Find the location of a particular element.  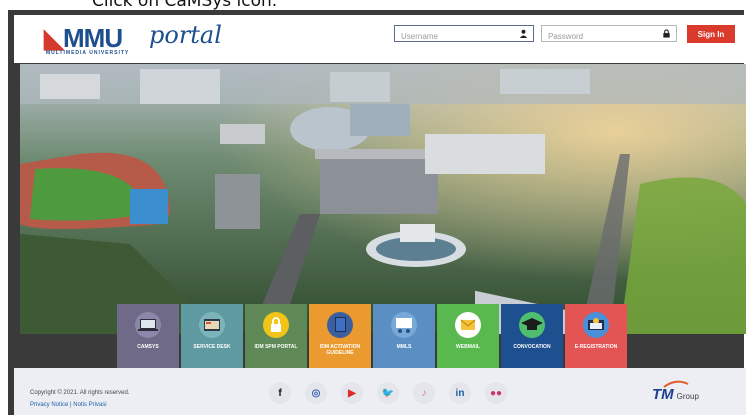

username-field is located at coordinates (464, 34).